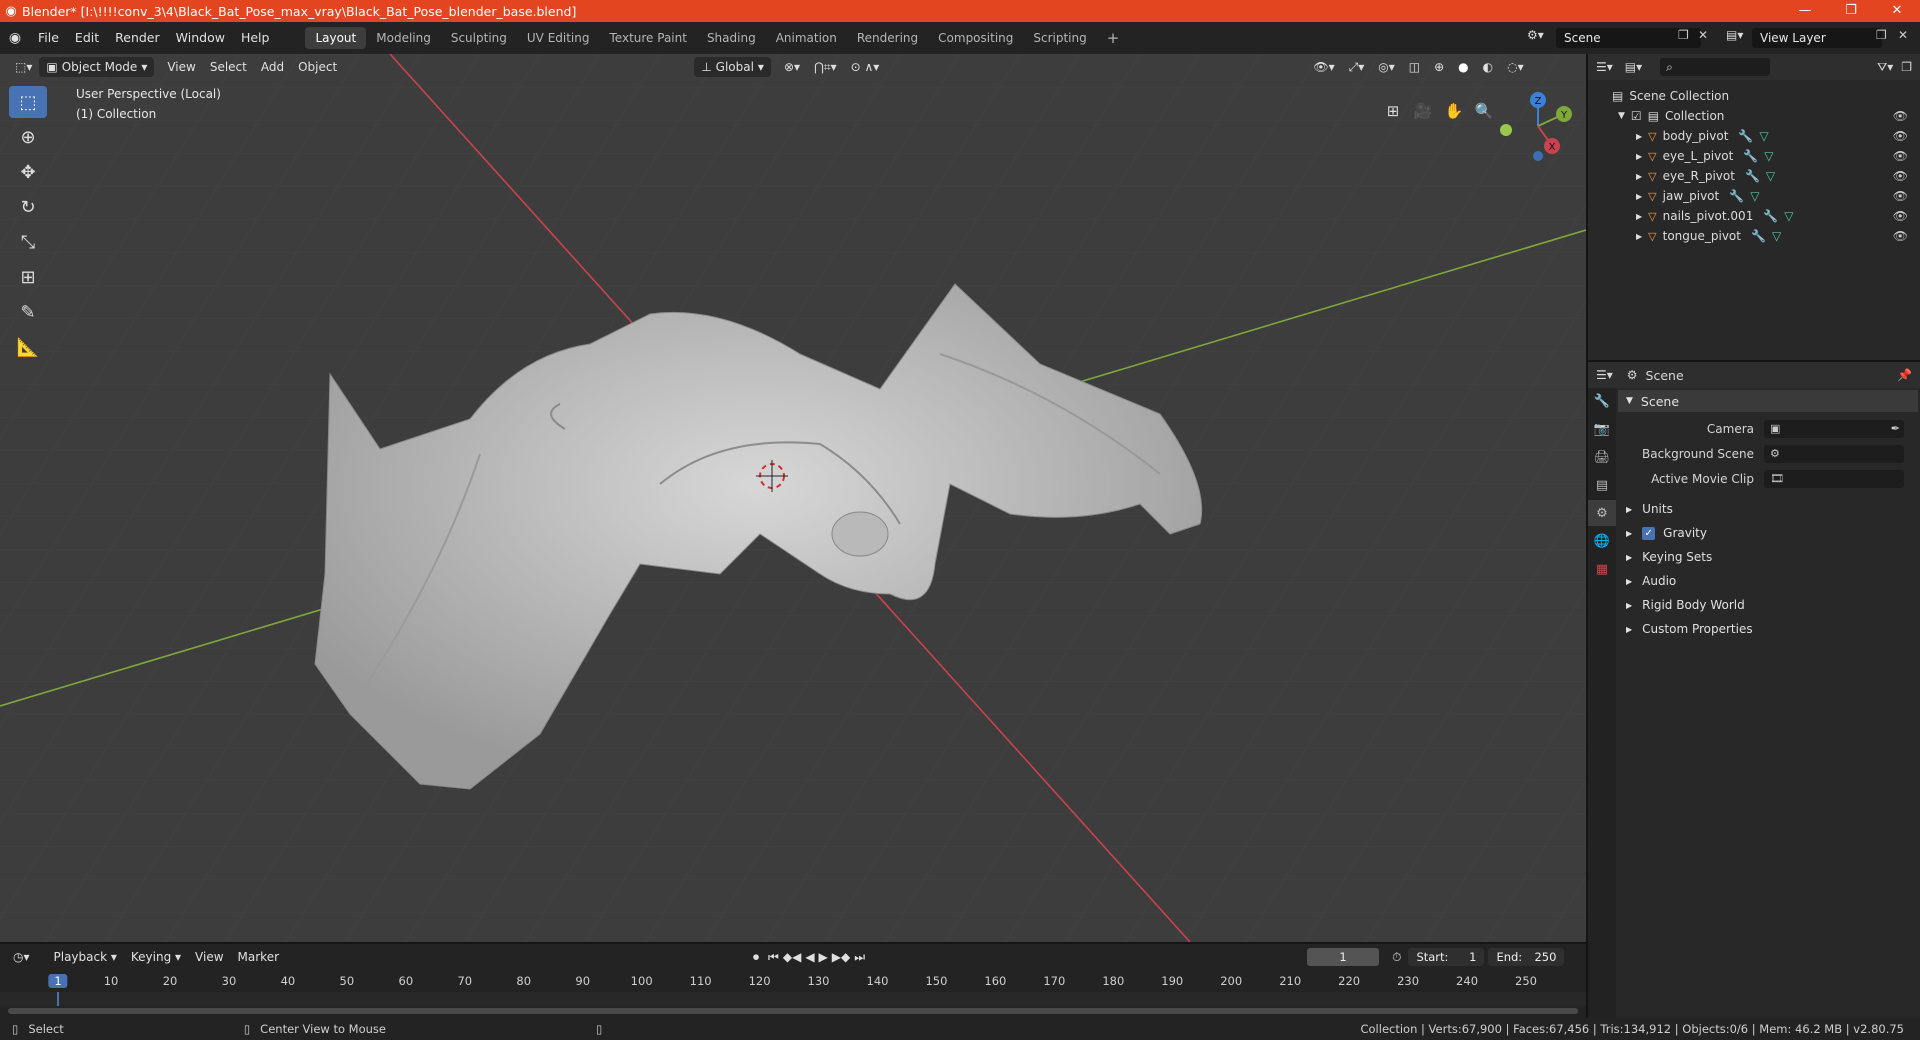 The height and width of the screenshot is (1040, 1920). Describe the element at coordinates (1895, 428) in the screenshot. I see `eyedropper-icon: ✒` at that location.